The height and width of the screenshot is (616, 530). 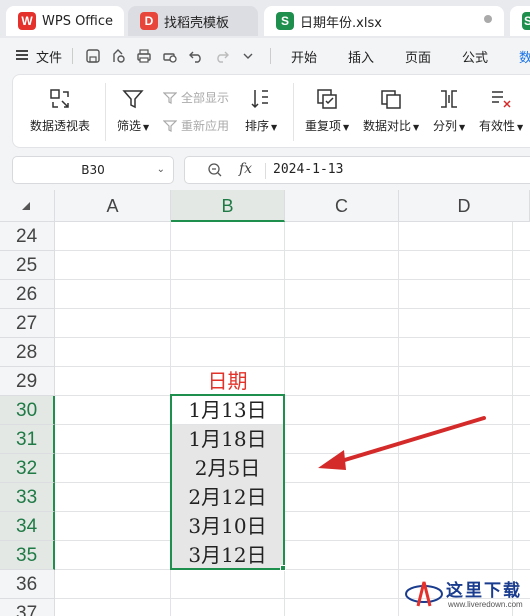 What do you see at coordinates (248, 56) in the screenshot?
I see `chevron-down-icon` at bounding box center [248, 56].